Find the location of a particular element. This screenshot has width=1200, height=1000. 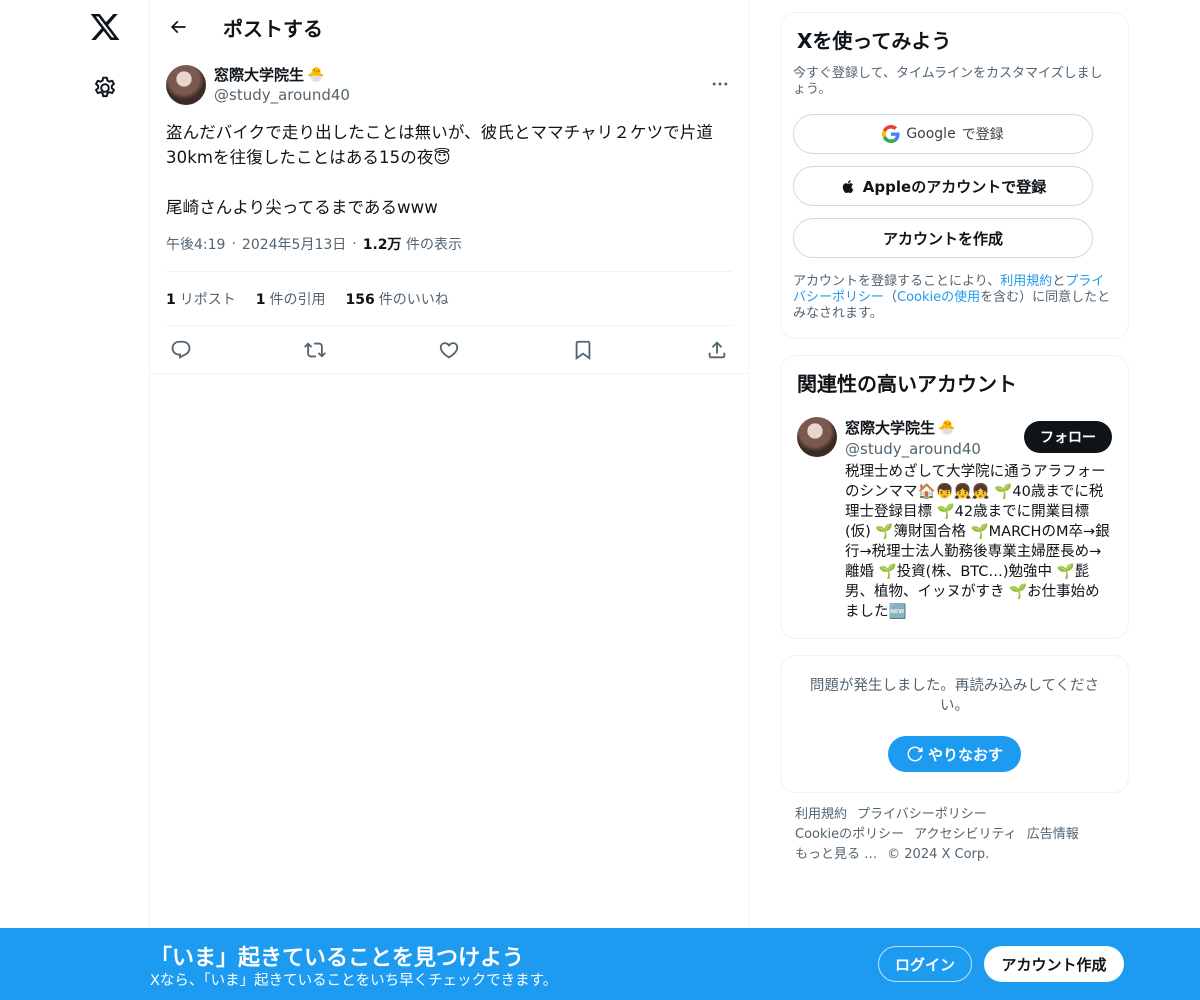

x-logo-icon is located at coordinates (105, 27).